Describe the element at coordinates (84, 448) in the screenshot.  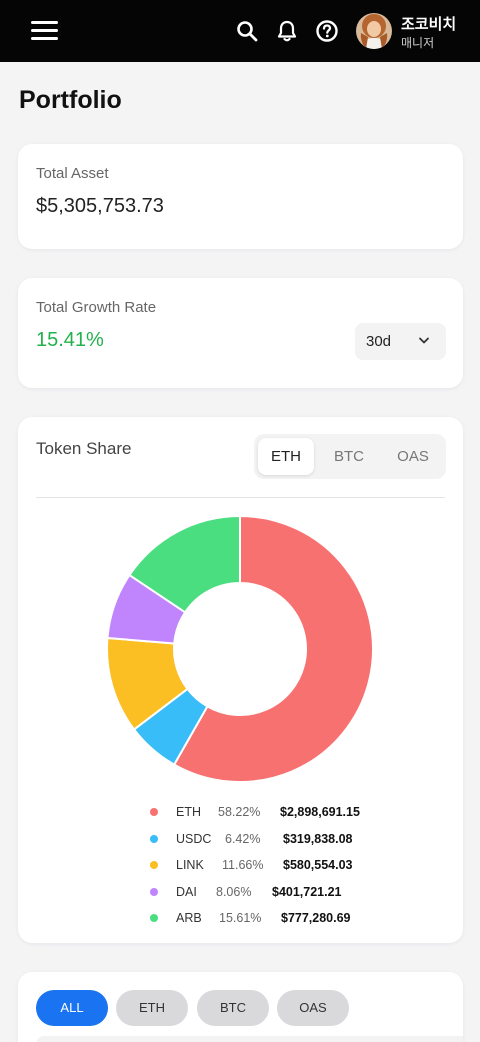
I see `token-share-title: Token Share` at that location.